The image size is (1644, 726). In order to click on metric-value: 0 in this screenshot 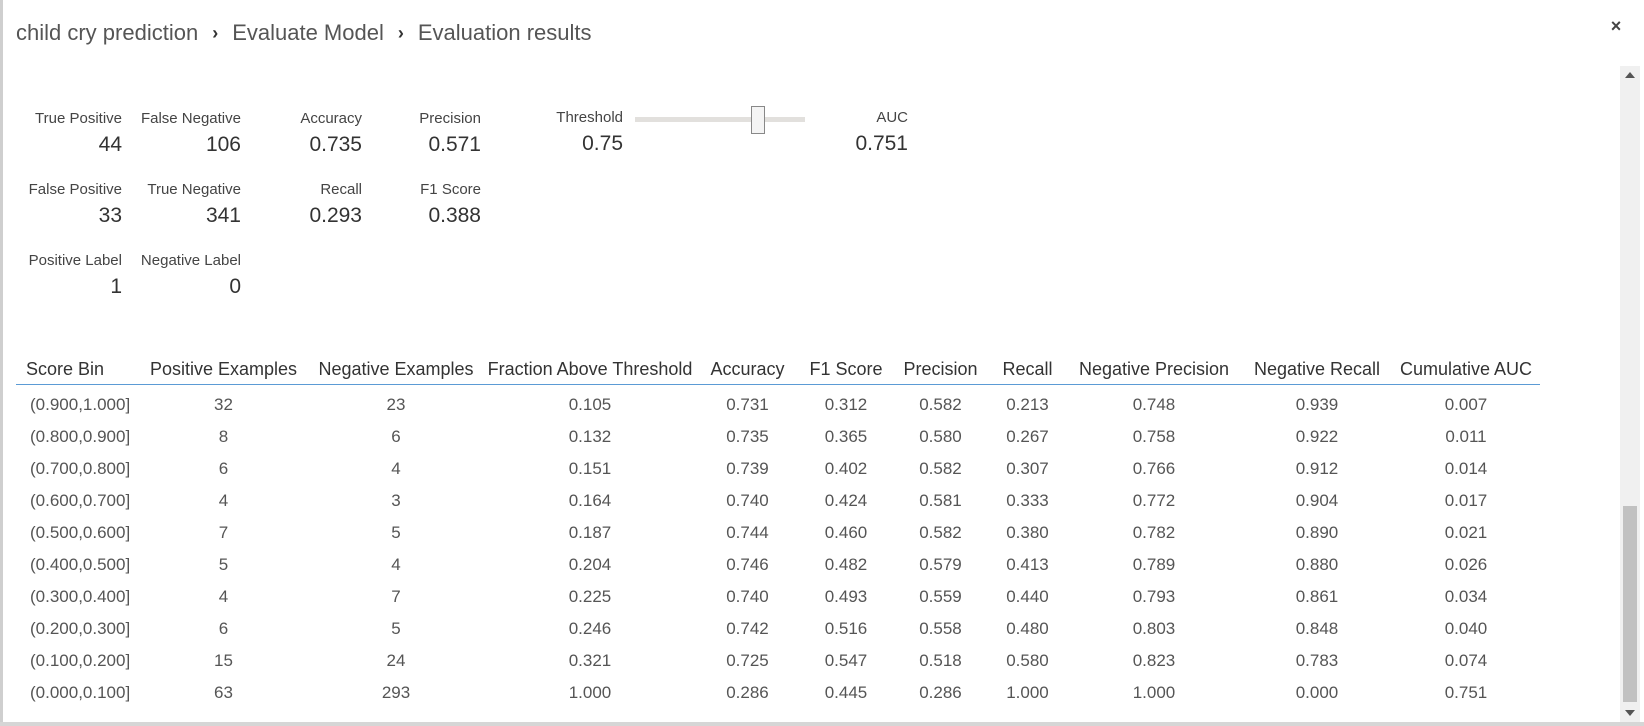, I will do `click(235, 286)`.